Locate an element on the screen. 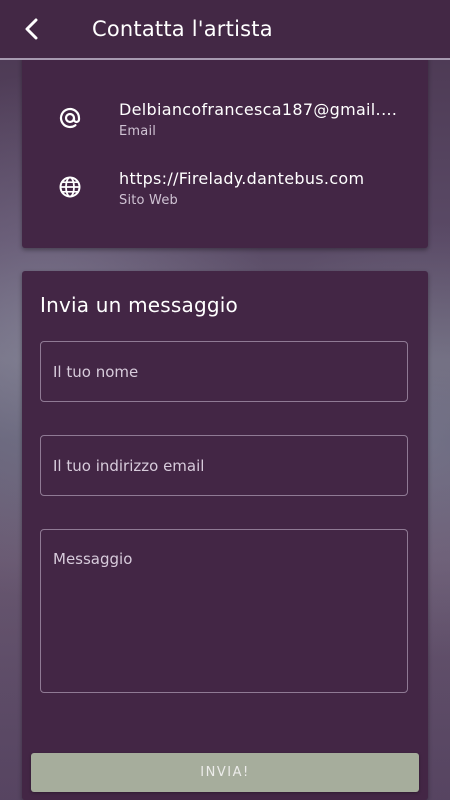  app-bar: Contatta l'artista is located at coordinates (225, 30).